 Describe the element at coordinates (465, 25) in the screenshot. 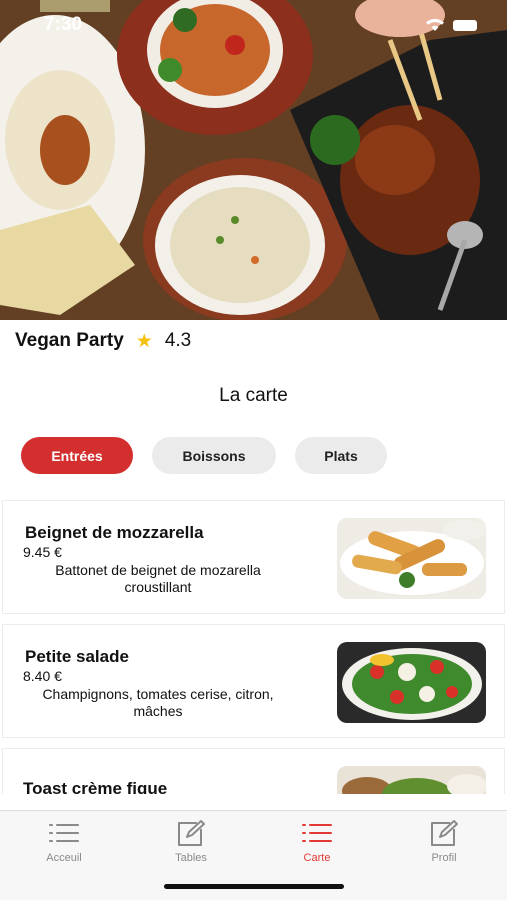

I see `battery-icon` at that location.